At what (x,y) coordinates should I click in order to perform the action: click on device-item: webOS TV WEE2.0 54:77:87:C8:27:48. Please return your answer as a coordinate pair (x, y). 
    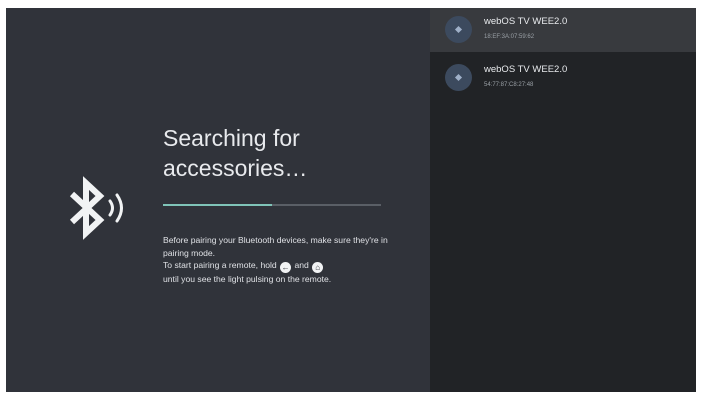
    Looking at the image, I should click on (563, 78).